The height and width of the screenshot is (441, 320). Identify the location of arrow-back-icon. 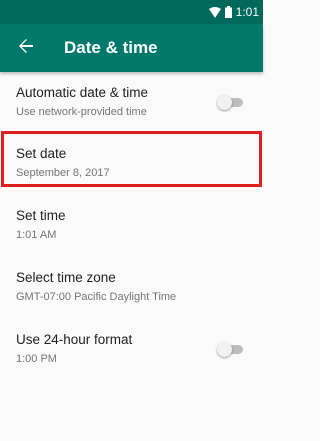
(26, 48).